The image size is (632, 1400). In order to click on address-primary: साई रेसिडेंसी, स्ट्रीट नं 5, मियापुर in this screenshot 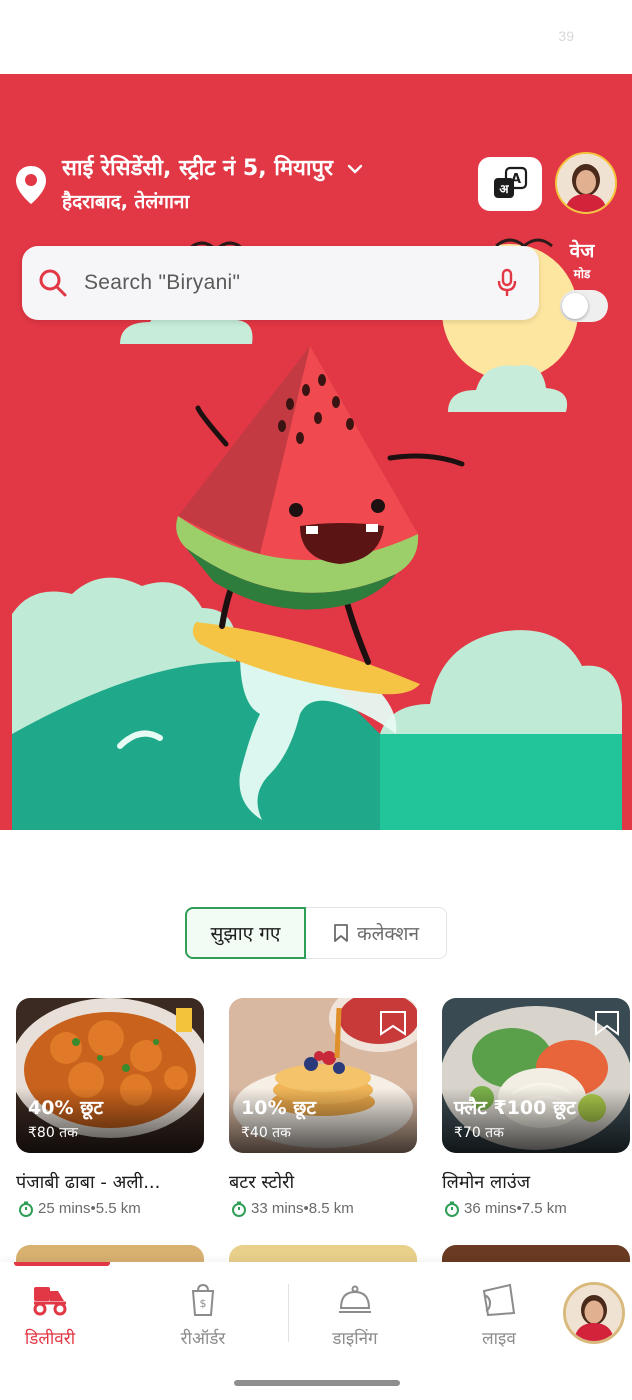, I will do `click(212, 167)`.